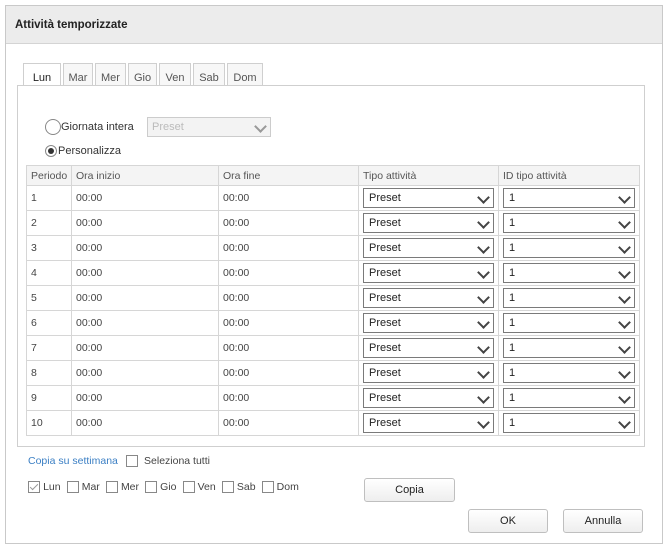 The image size is (671, 551). I want to click on copy-day-checkbox-ven, so click(188, 487).